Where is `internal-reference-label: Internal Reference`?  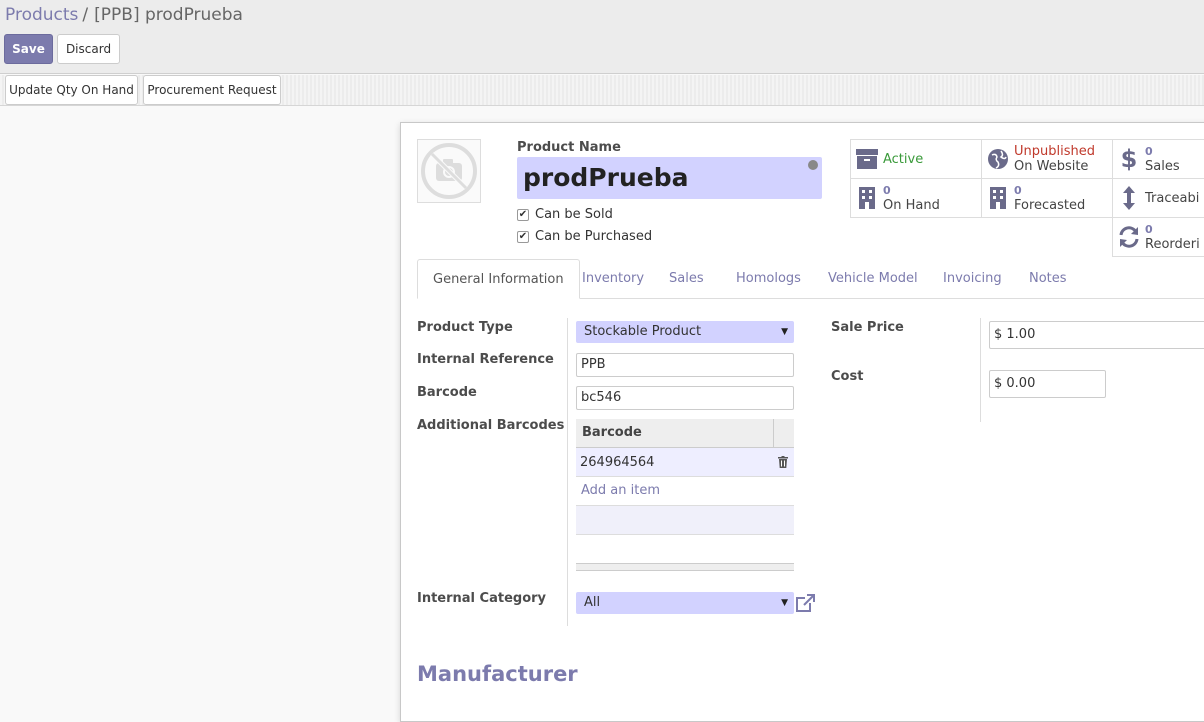
internal-reference-label: Internal Reference is located at coordinates (485, 359).